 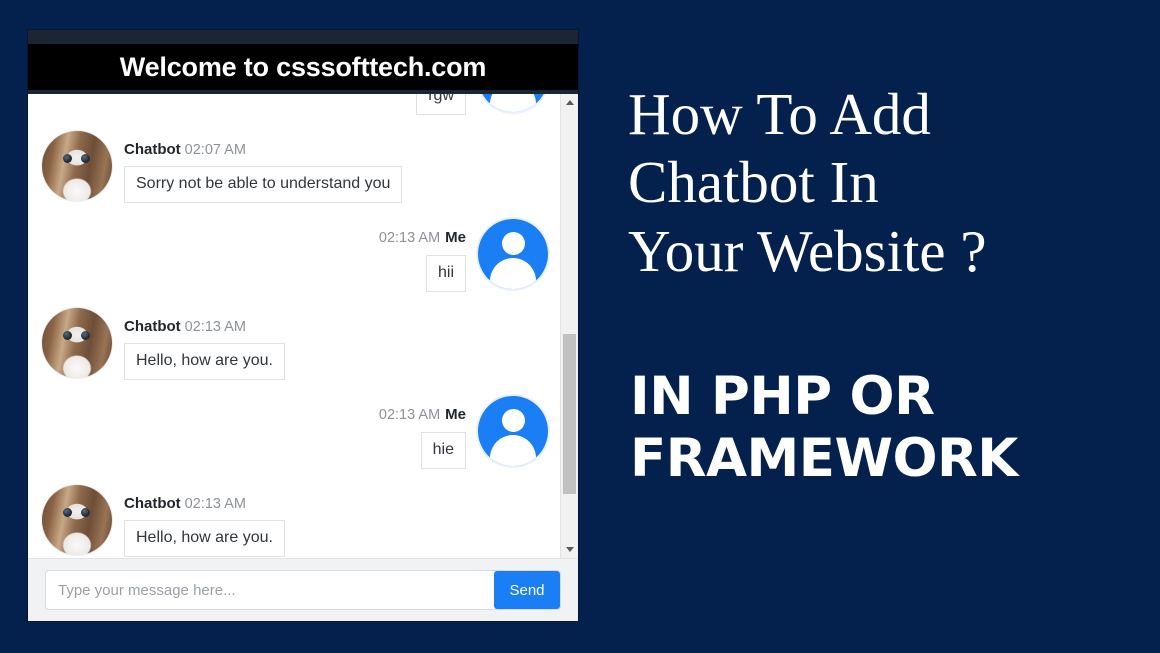 What do you see at coordinates (295, 432) in the screenshot?
I see `message-row: 02:13 AM Me hie` at bounding box center [295, 432].